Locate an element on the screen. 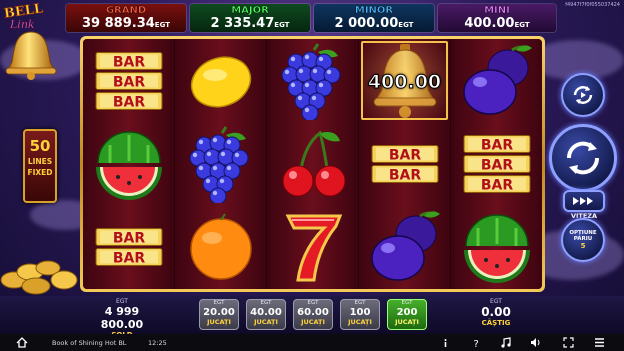 This screenshot has width=624, height=351. symbol-plum is located at coordinates (496, 80).